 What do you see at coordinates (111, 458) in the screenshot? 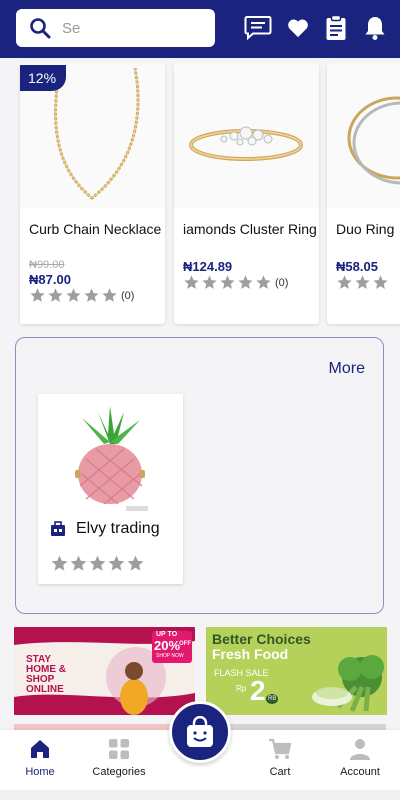
I see `pink-pineapple-bag-image` at bounding box center [111, 458].